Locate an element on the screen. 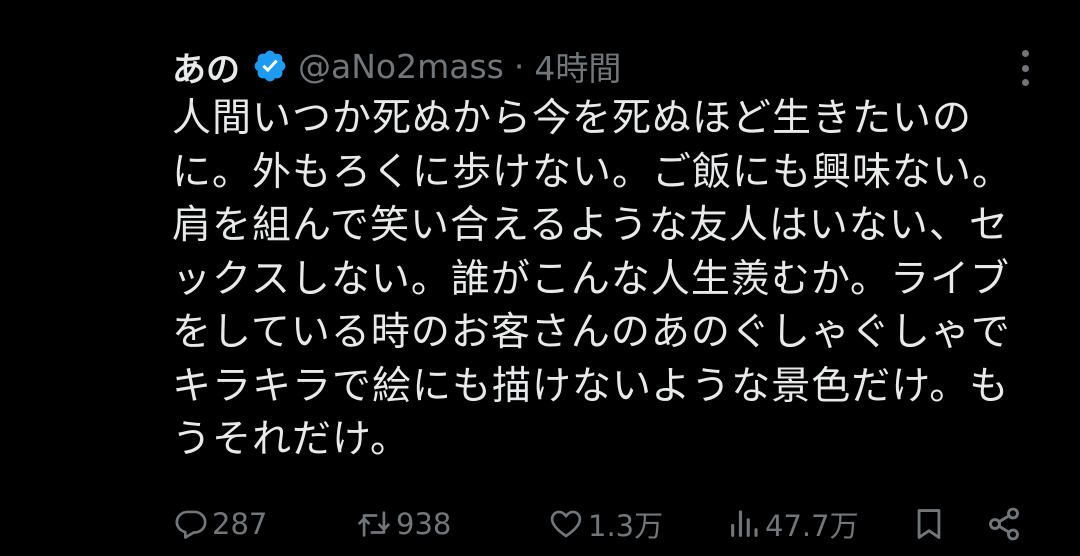  bookmark-icon is located at coordinates (929, 524).